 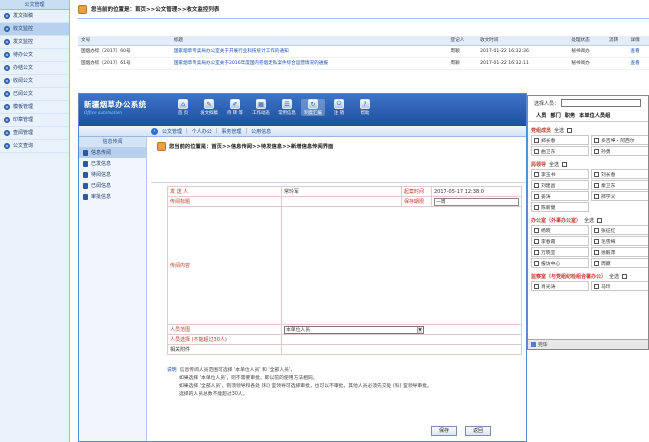 I want to click on person-option: 郑长春, so click(x=560, y=140).